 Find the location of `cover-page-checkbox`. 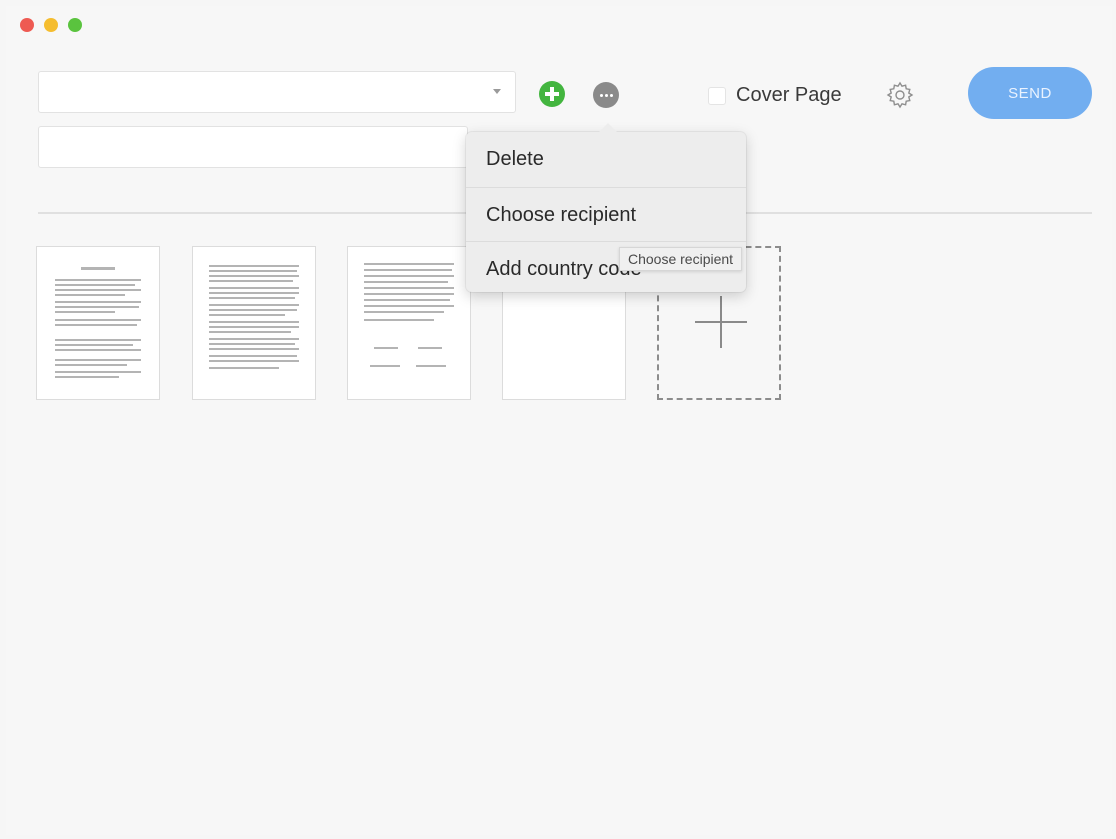

cover-page-checkbox is located at coordinates (717, 95).